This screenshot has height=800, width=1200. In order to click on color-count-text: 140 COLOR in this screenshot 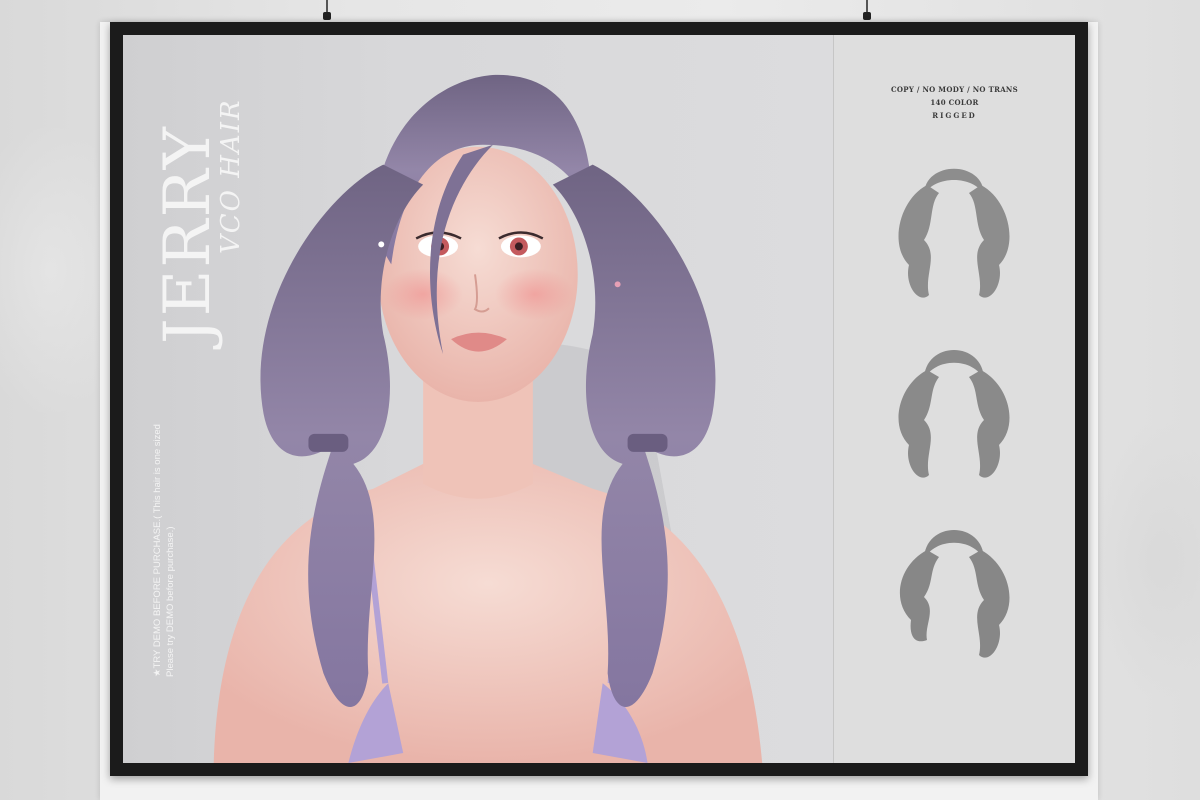, I will do `click(954, 102)`.